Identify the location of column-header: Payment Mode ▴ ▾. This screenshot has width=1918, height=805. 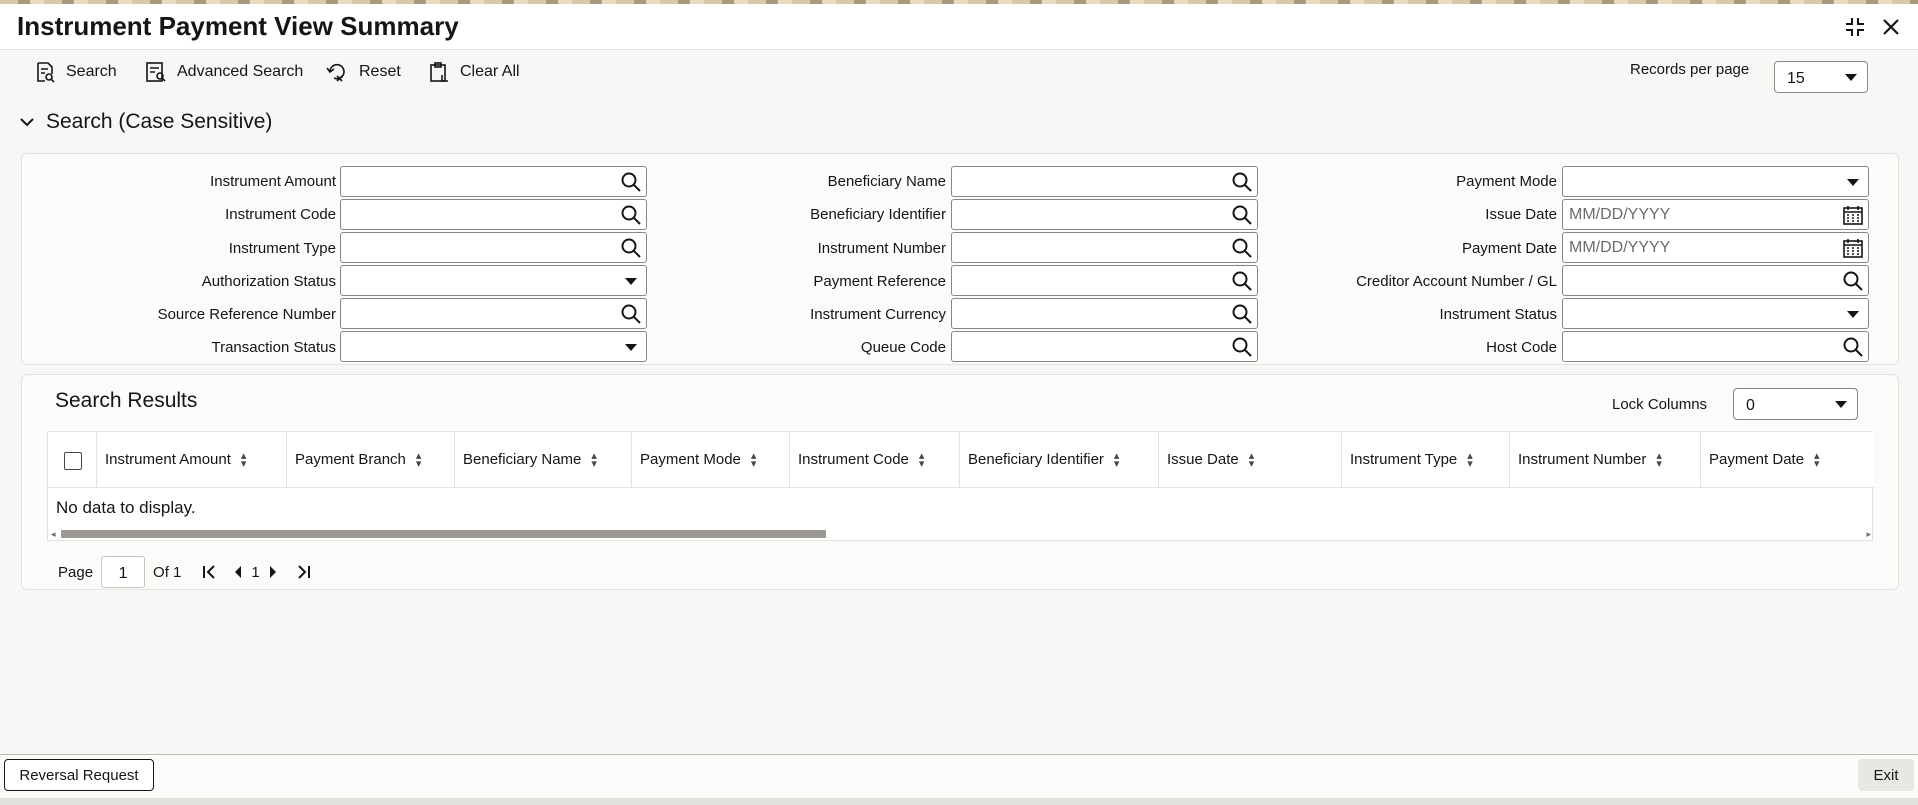
(711, 460).